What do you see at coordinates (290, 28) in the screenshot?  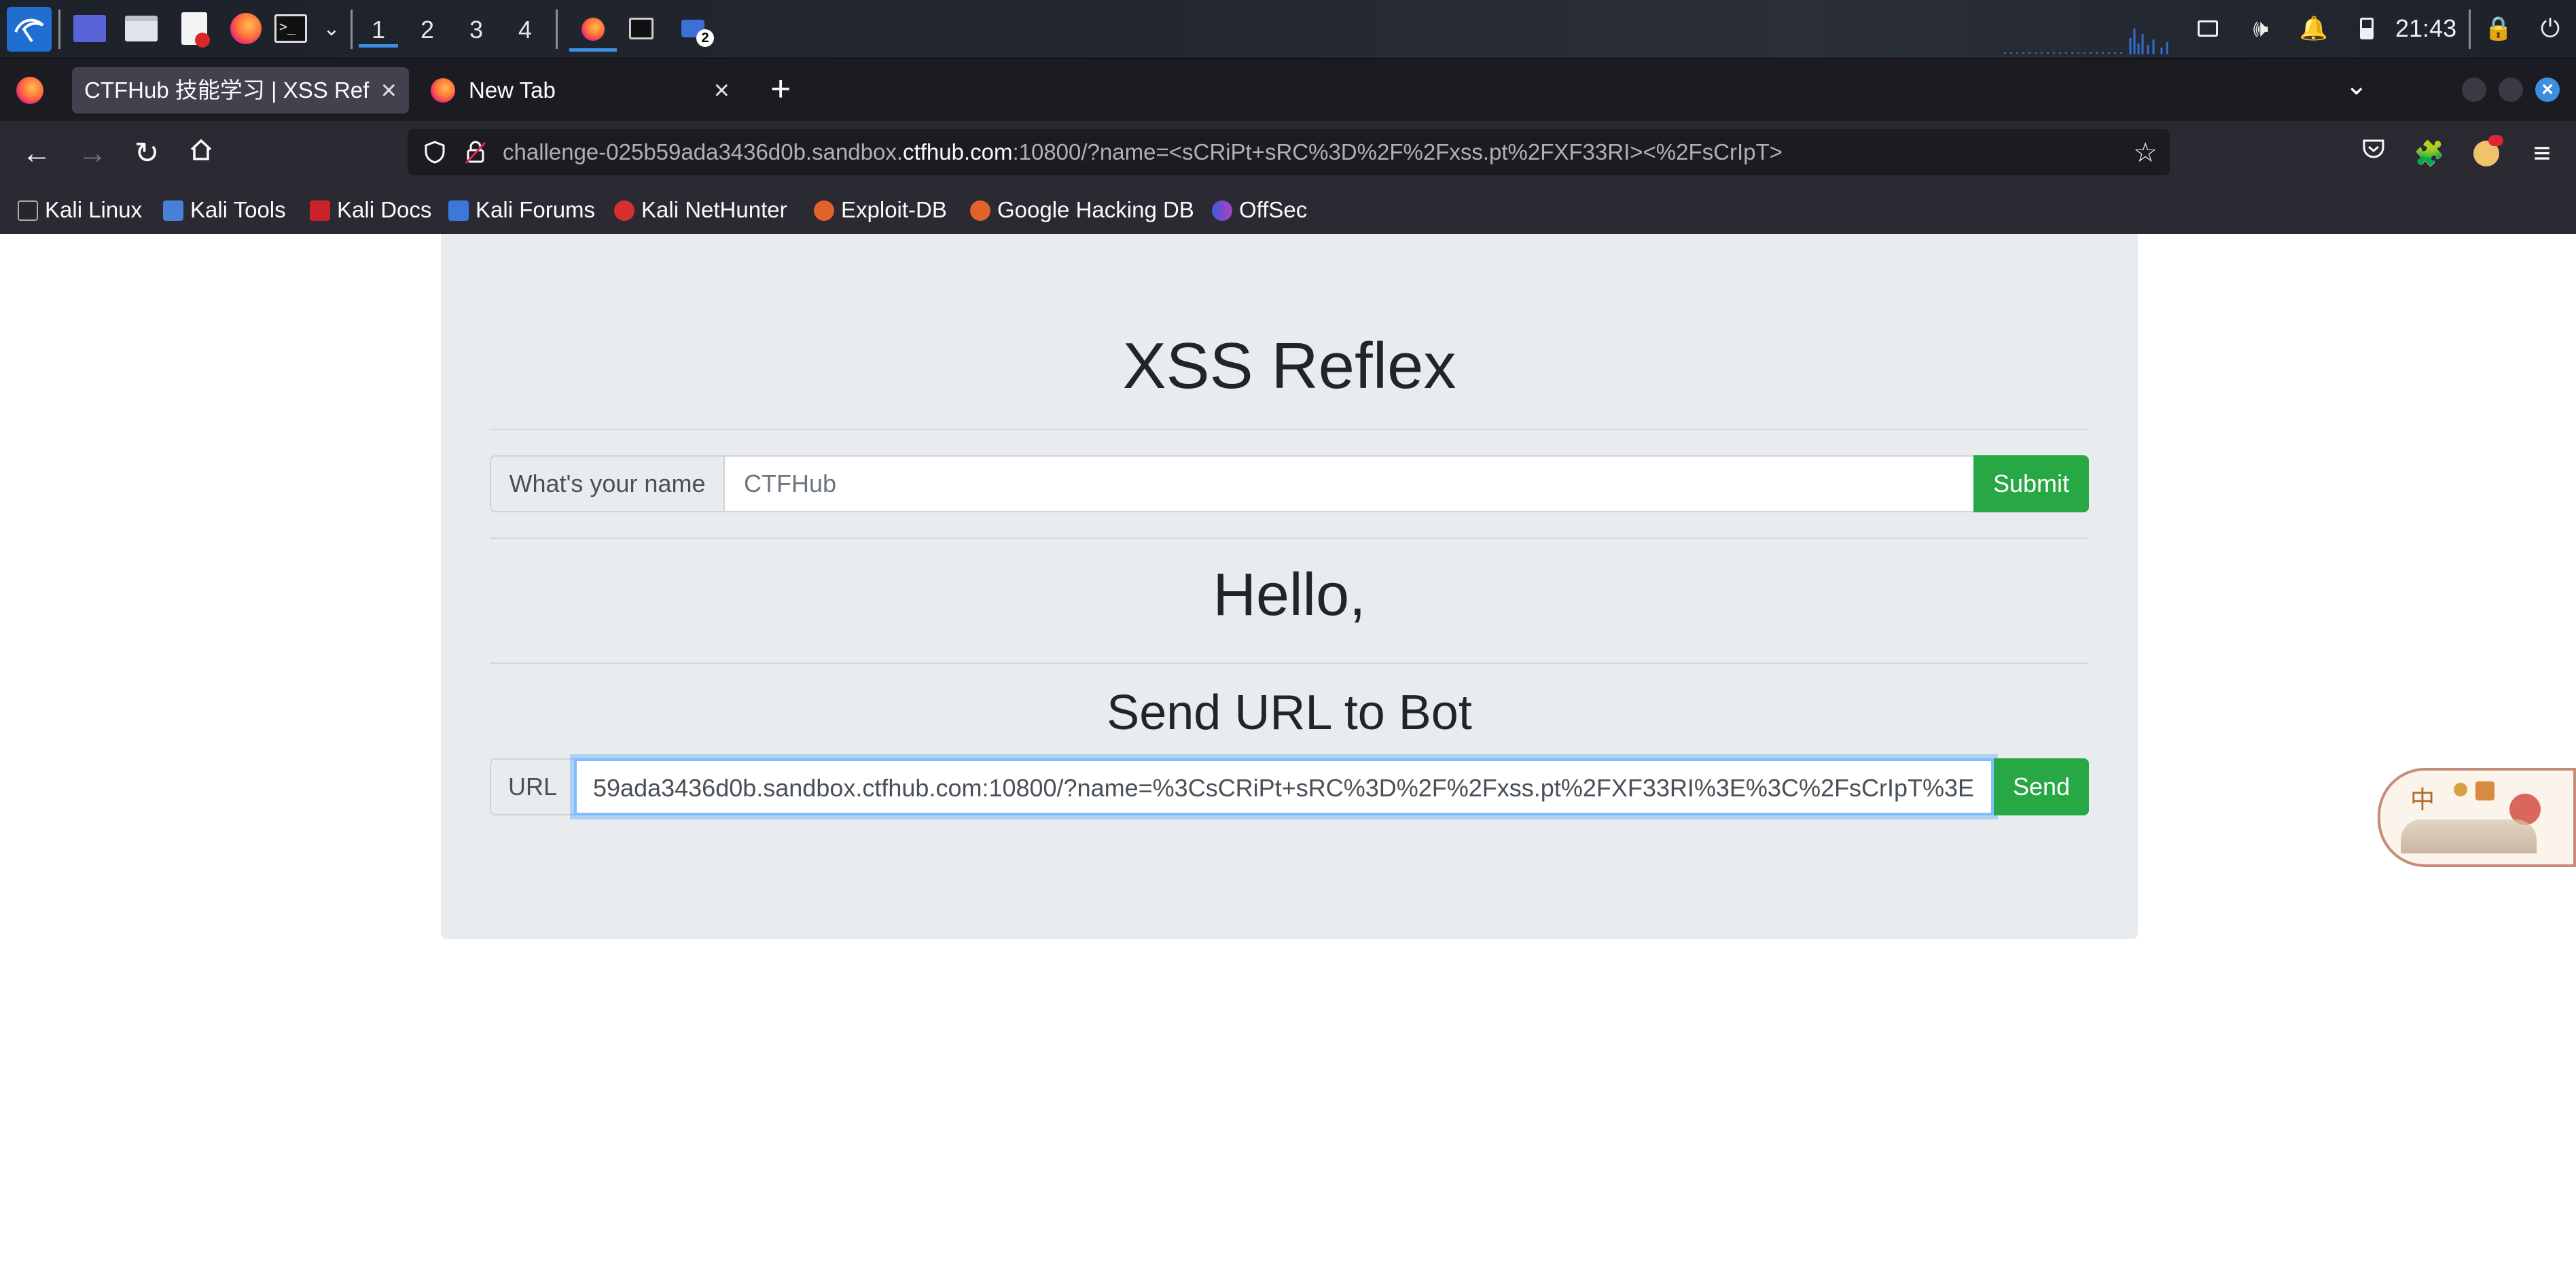 I see `terminal-icon: >_` at bounding box center [290, 28].